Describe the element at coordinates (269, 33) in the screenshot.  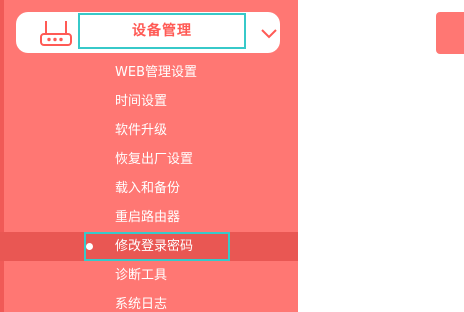
I see `chevron-down-icon` at that location.